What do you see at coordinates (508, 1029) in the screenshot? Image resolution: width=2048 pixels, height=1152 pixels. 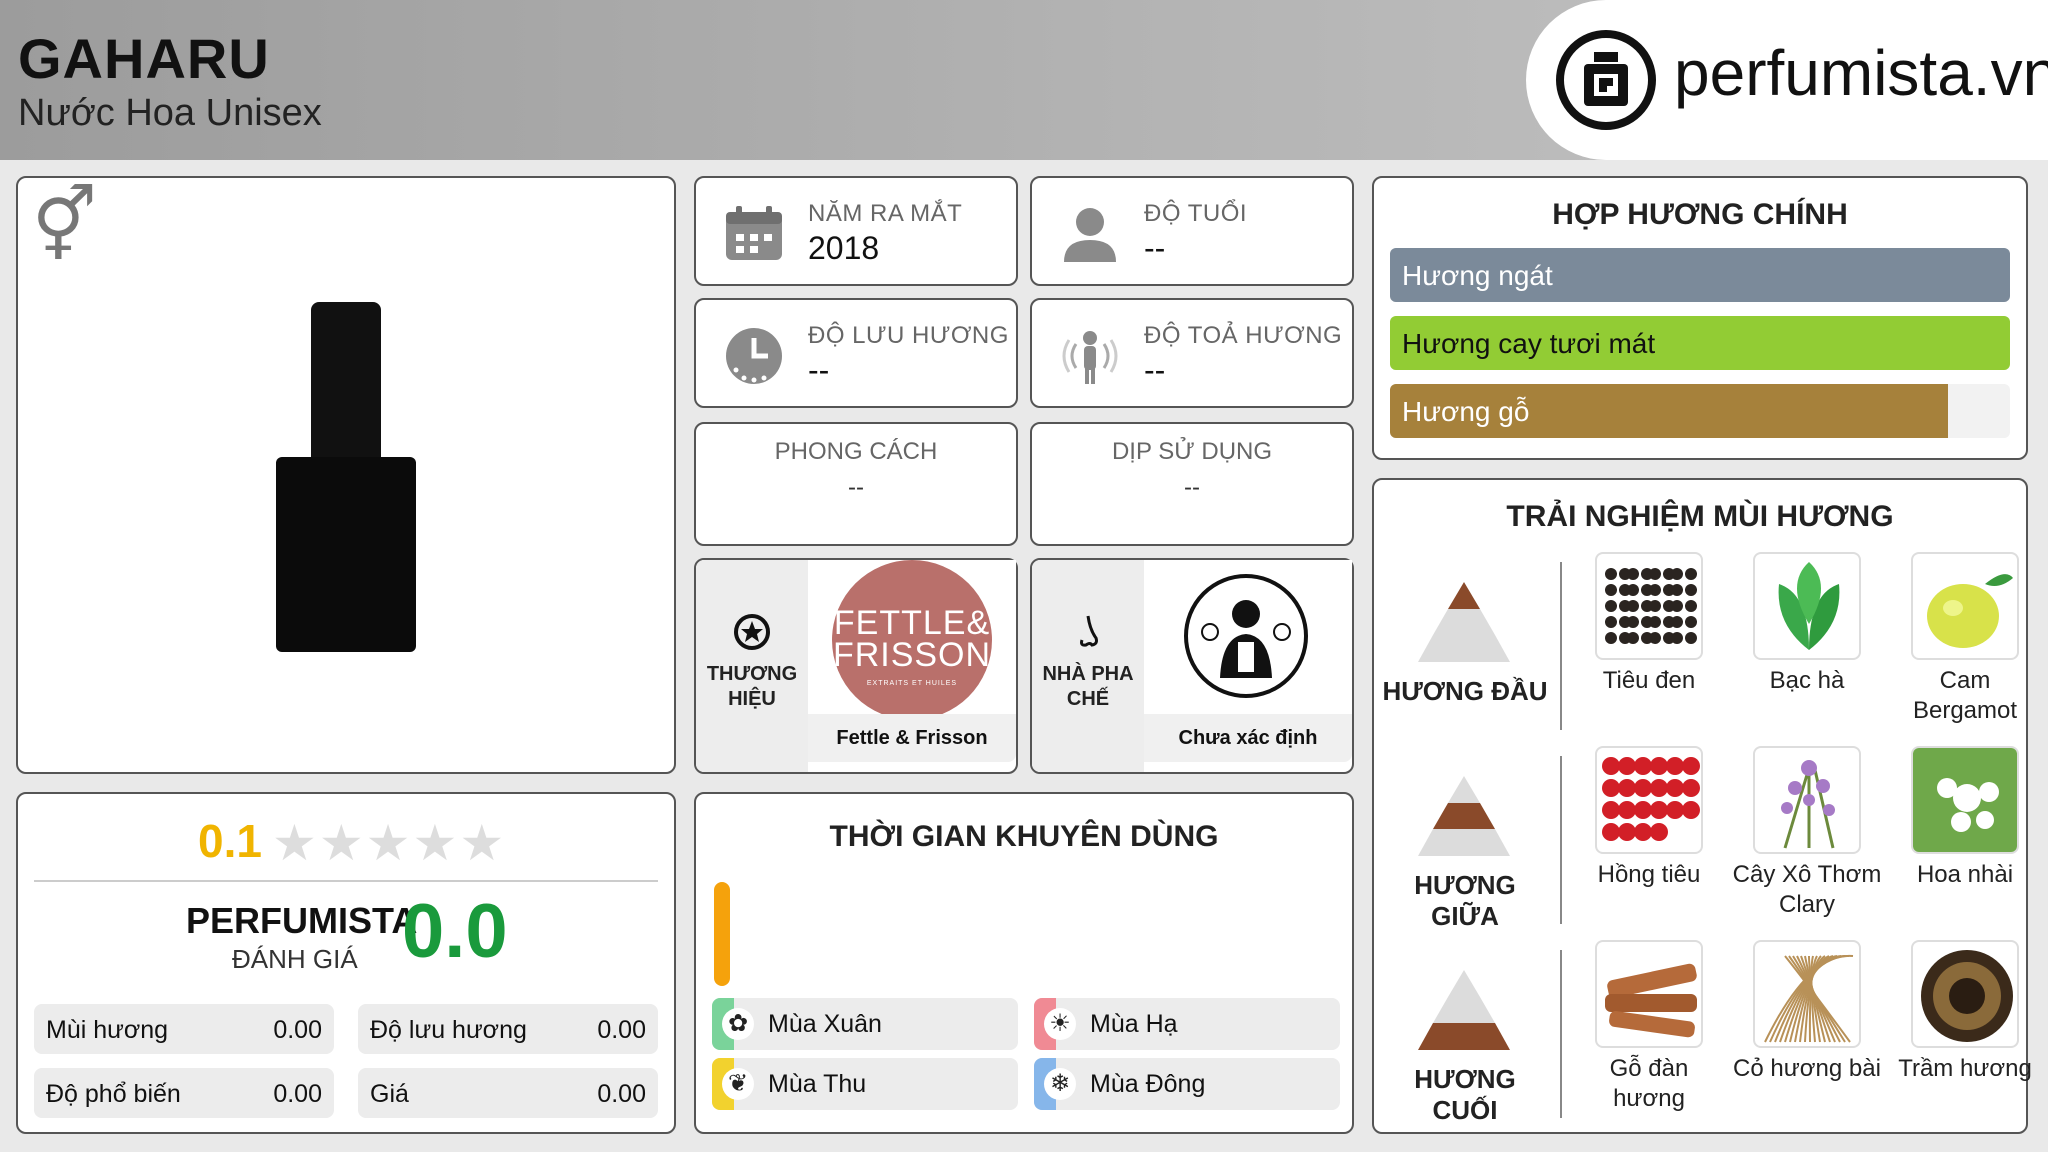 I see `metric-longevity: Độ lưu hương 0.00` at bounding box center [508, 1029].